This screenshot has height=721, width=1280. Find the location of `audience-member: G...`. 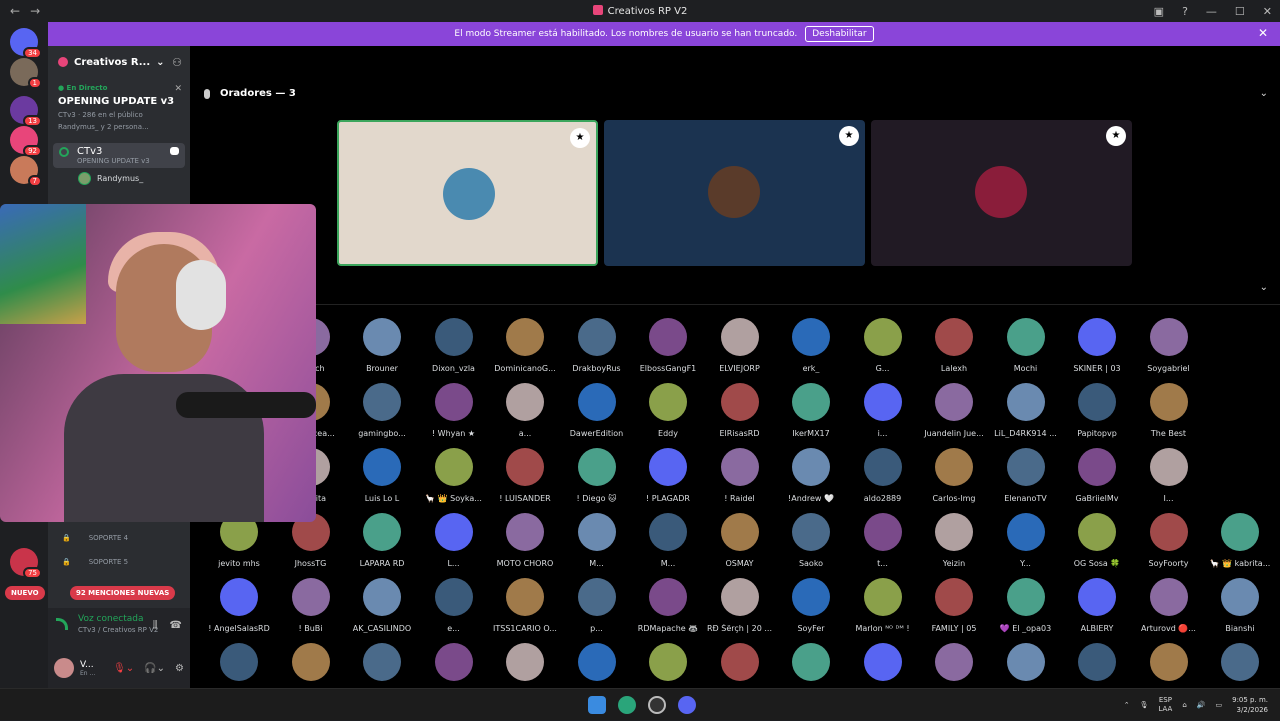

audience-member: G... is located at coordinates (883, 345).